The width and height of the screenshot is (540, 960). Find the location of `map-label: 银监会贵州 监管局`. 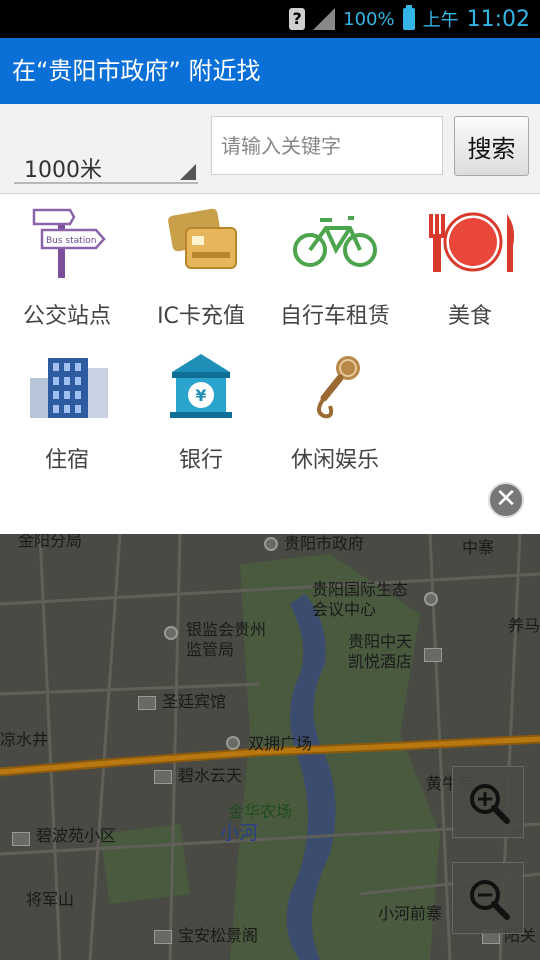

map-label: 银监会贵州 监管局 is located at coordinates (226, 639).